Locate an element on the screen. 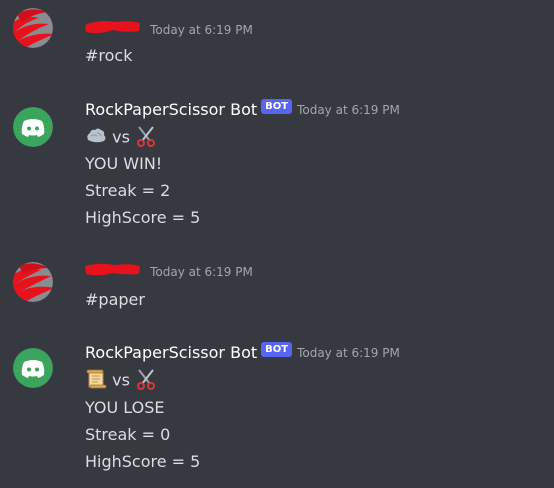 This screenshot has height=488, width=554. rock-emoji-icon is located at coordinates (96, 136).